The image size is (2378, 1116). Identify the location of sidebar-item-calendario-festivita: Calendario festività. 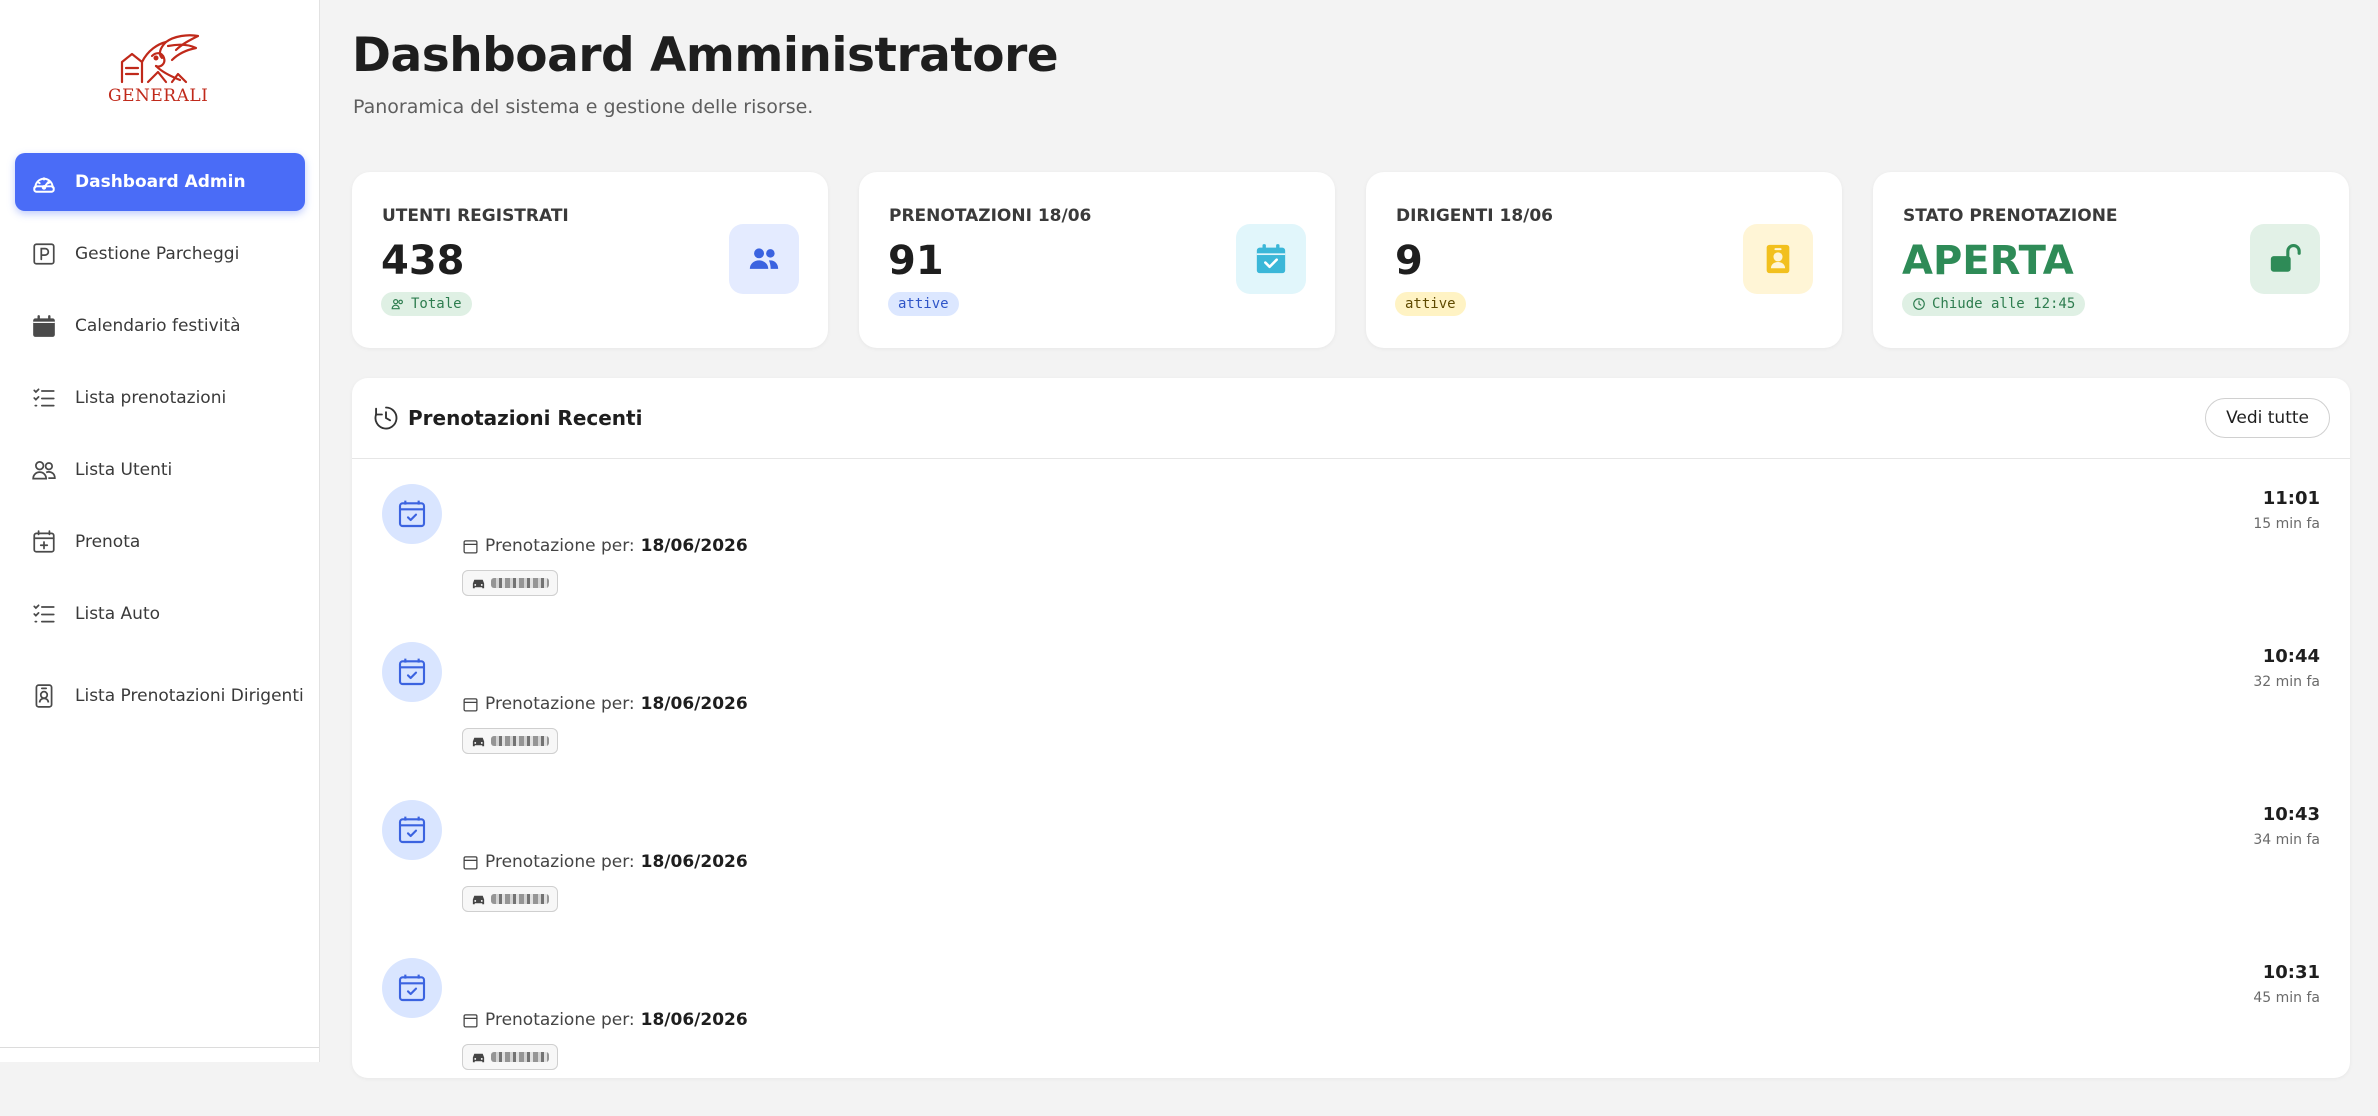
(160, 326).